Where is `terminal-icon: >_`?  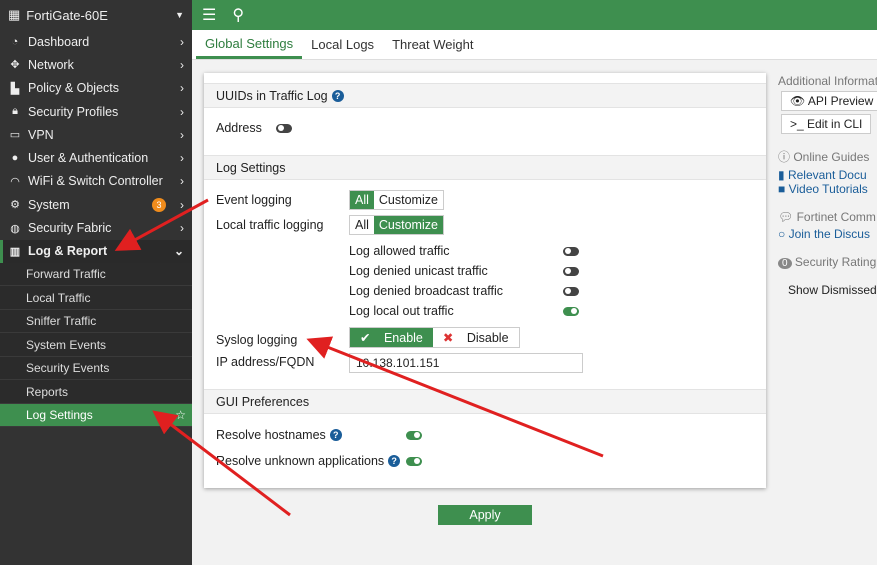 terminal-icon: >_ is located at coordinates (799, 124).